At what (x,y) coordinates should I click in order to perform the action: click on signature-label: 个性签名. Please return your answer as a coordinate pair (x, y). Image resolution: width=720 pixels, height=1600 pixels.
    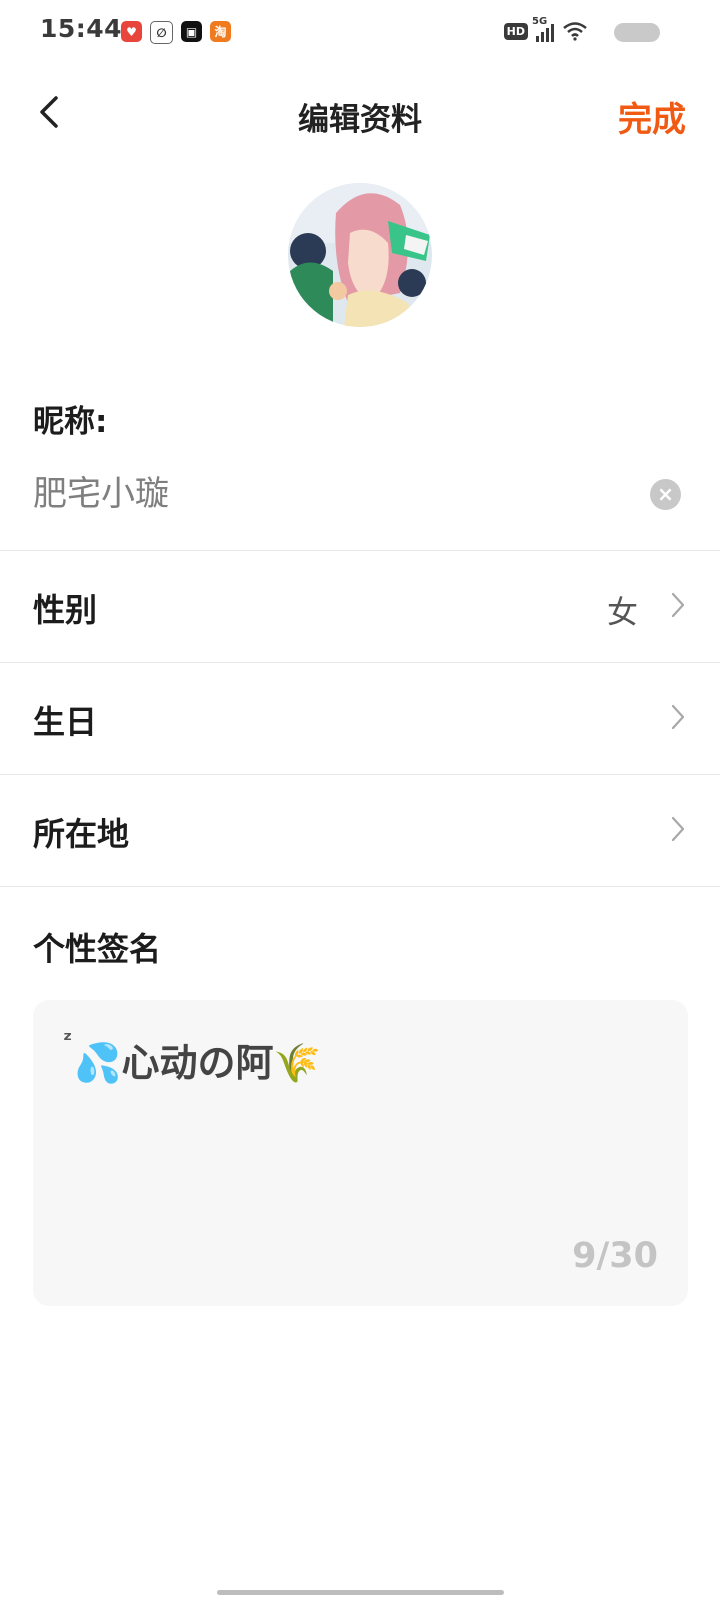
    Looking at the image, I should click on (97, 949).